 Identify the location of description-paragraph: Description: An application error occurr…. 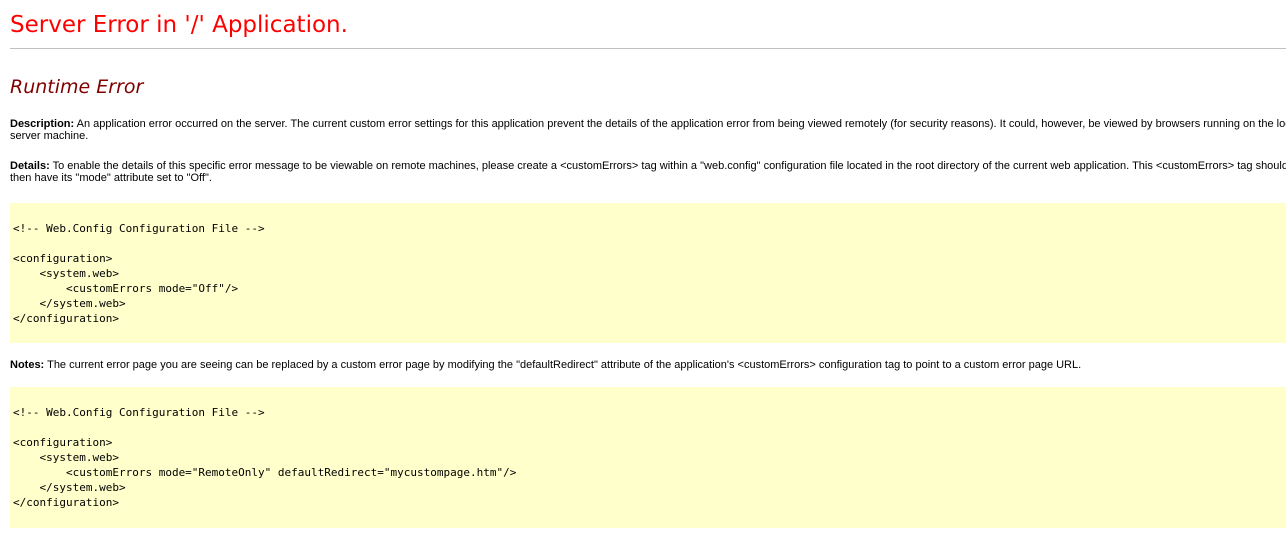
(648, 130).